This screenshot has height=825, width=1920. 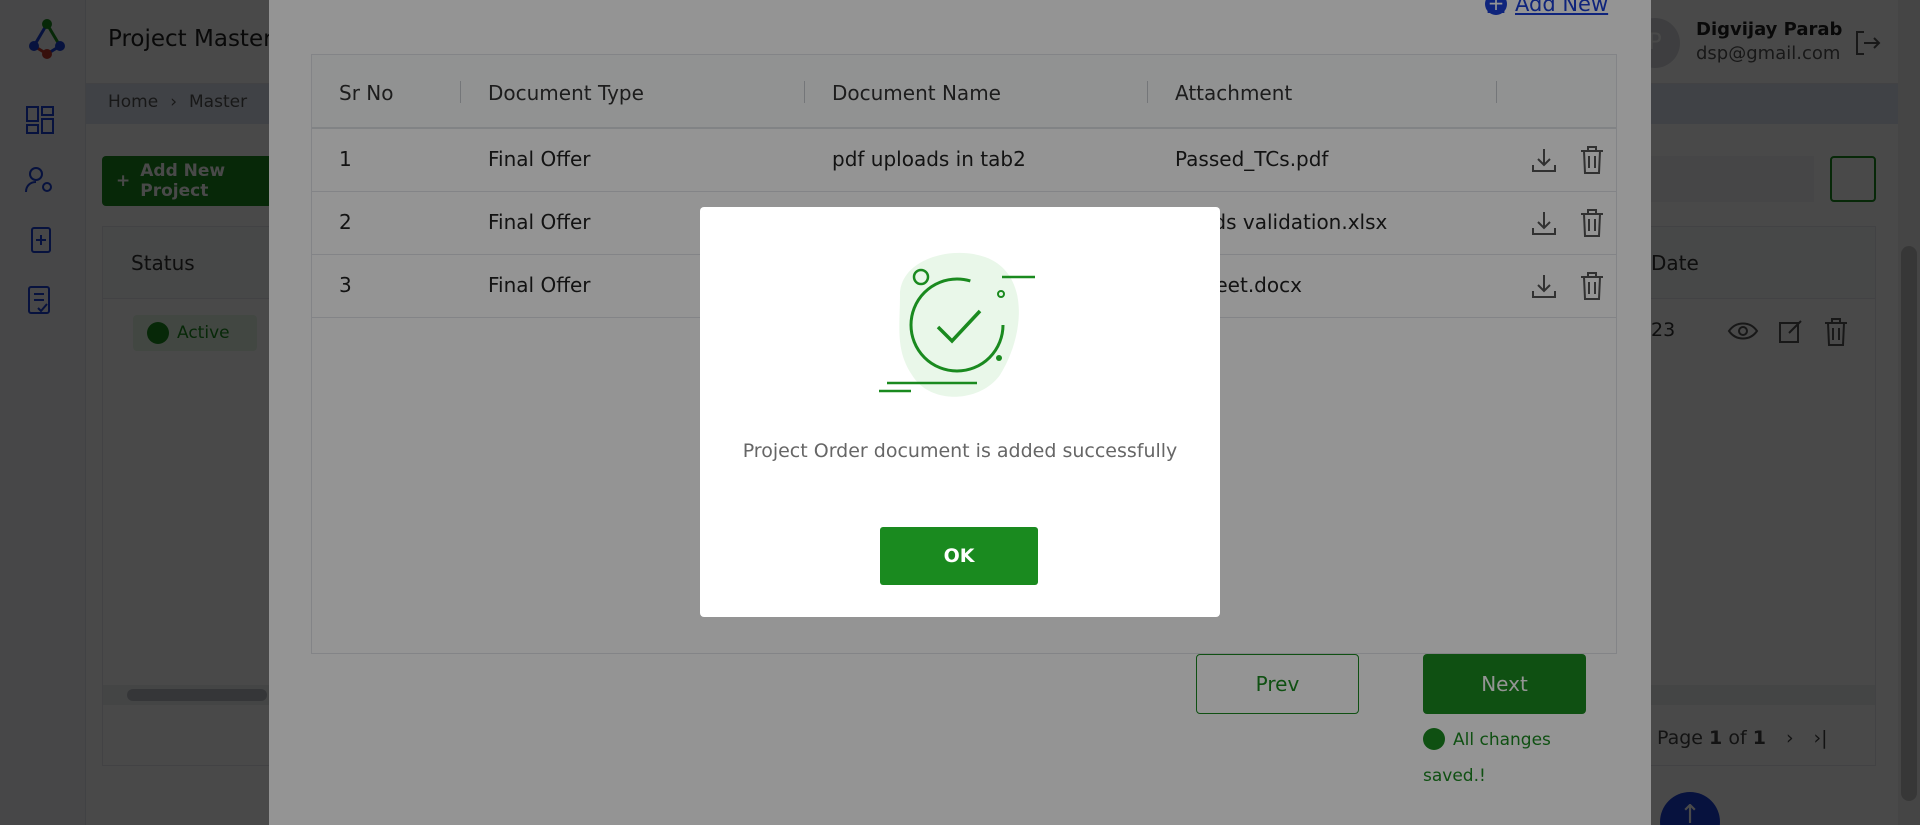 I want to click on success-check-illustration, so click(x=957, y=324).